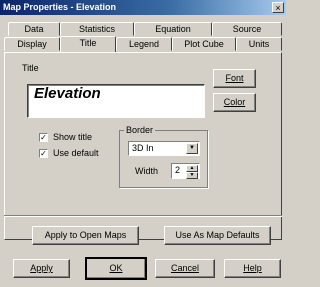 Image resolution: width=320 pixels, height=287 pixels. Describe the element at coordinates (73, 137) in the screenshot. I see `show-title-label: Show title` at that location.